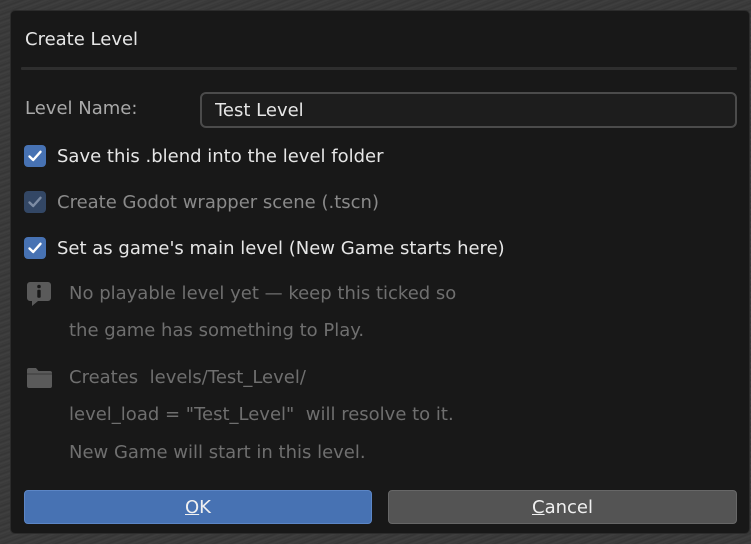 The image size is (751, 544). I want to click on godot-wrapper-label: Create Godot wrapper scene (.tscn), so click(218, 202).